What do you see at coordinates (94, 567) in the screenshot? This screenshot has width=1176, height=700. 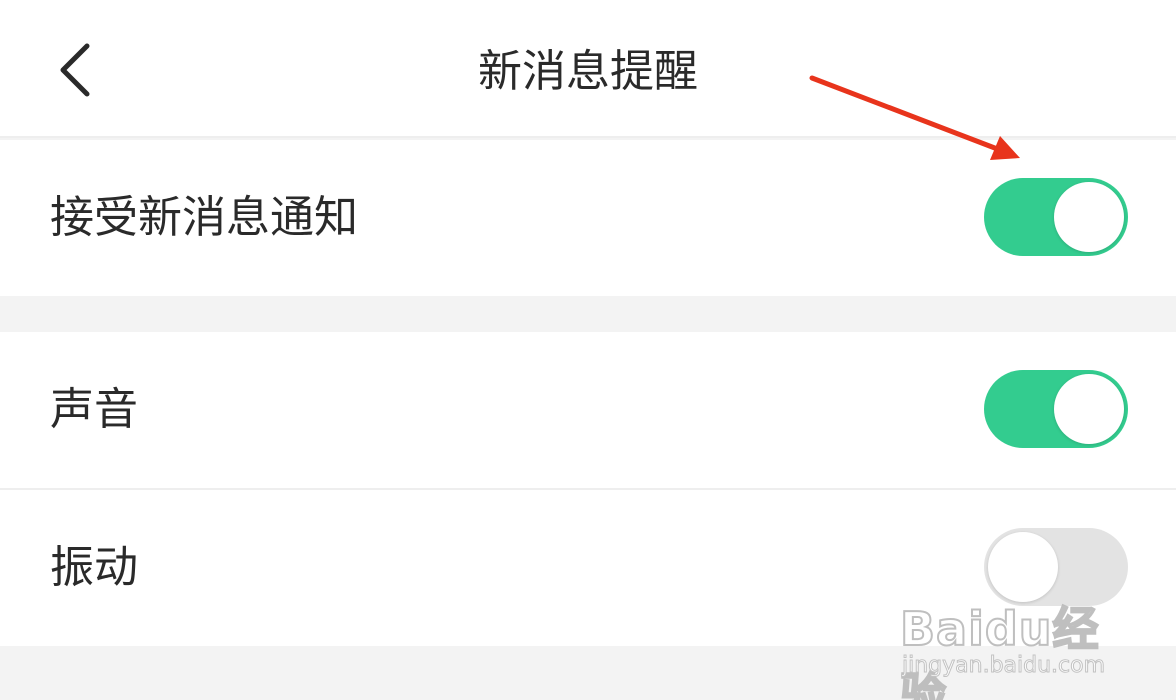 I see `setting-label: 振动` at bounding box center [94, 567].